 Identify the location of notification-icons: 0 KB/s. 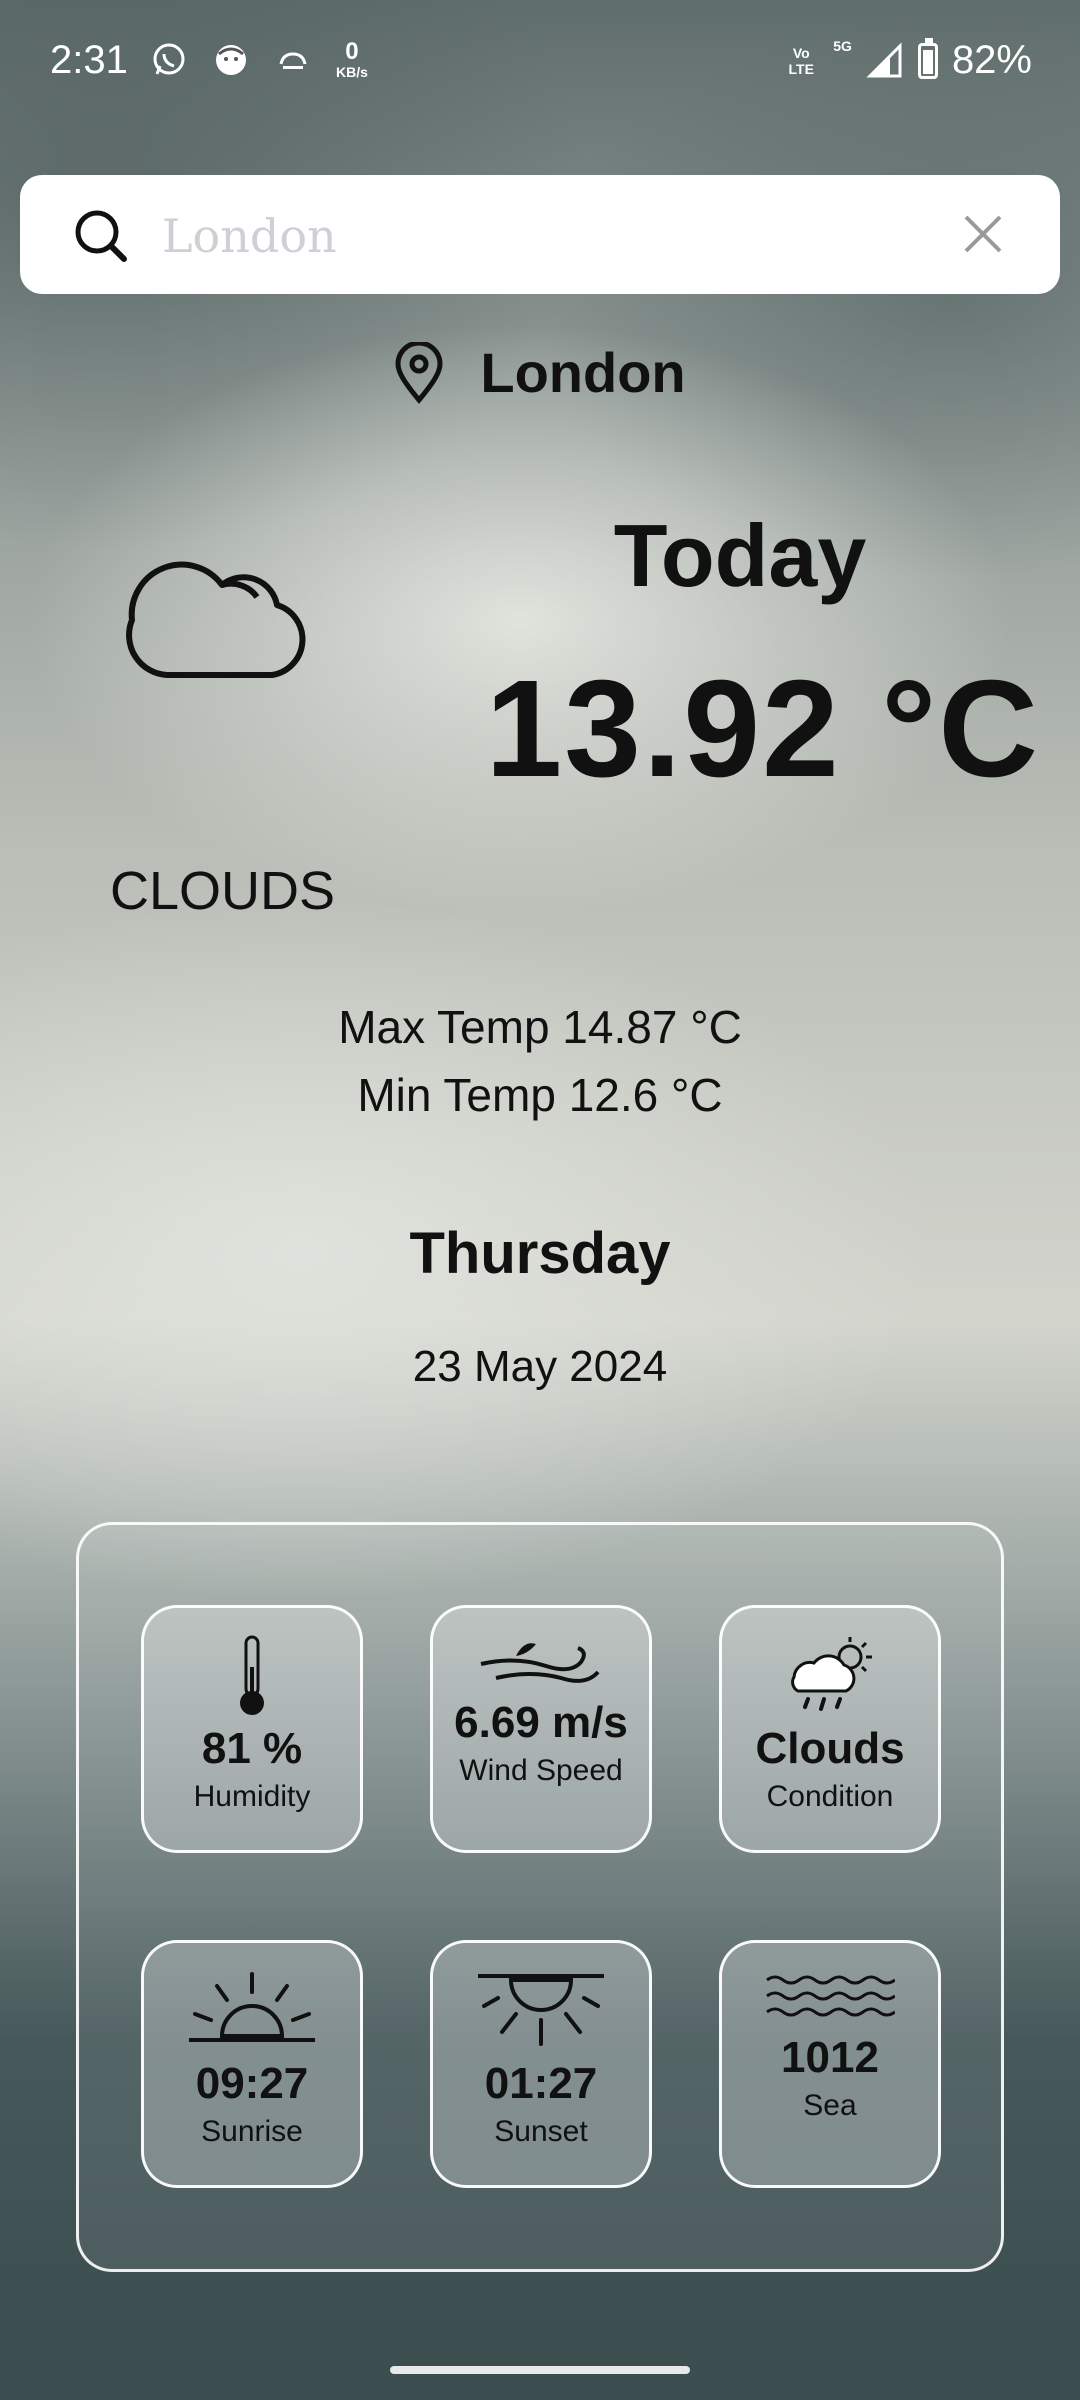
(259, 60).